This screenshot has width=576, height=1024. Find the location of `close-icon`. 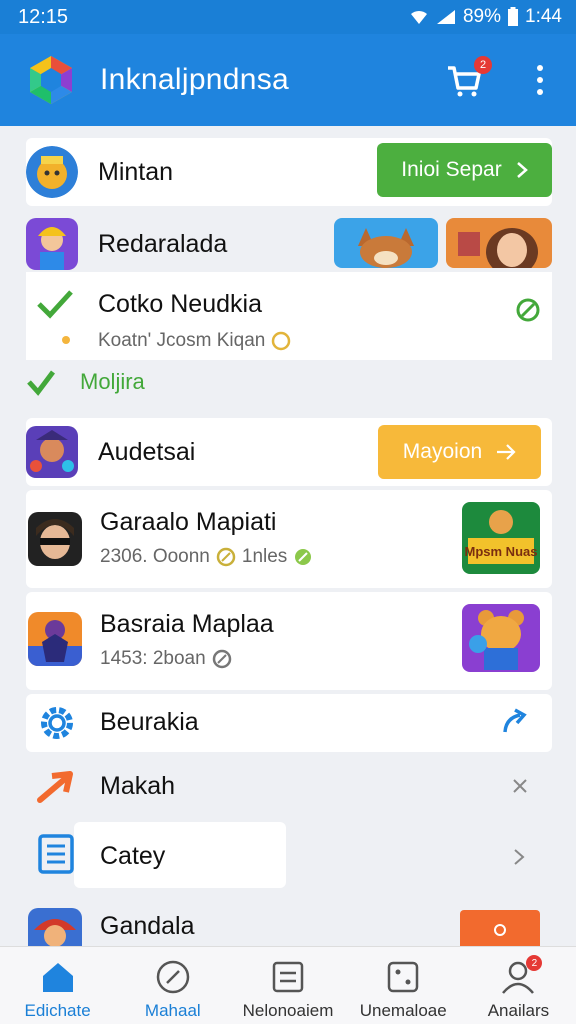

close-icon is located at coordinates (520, 786).